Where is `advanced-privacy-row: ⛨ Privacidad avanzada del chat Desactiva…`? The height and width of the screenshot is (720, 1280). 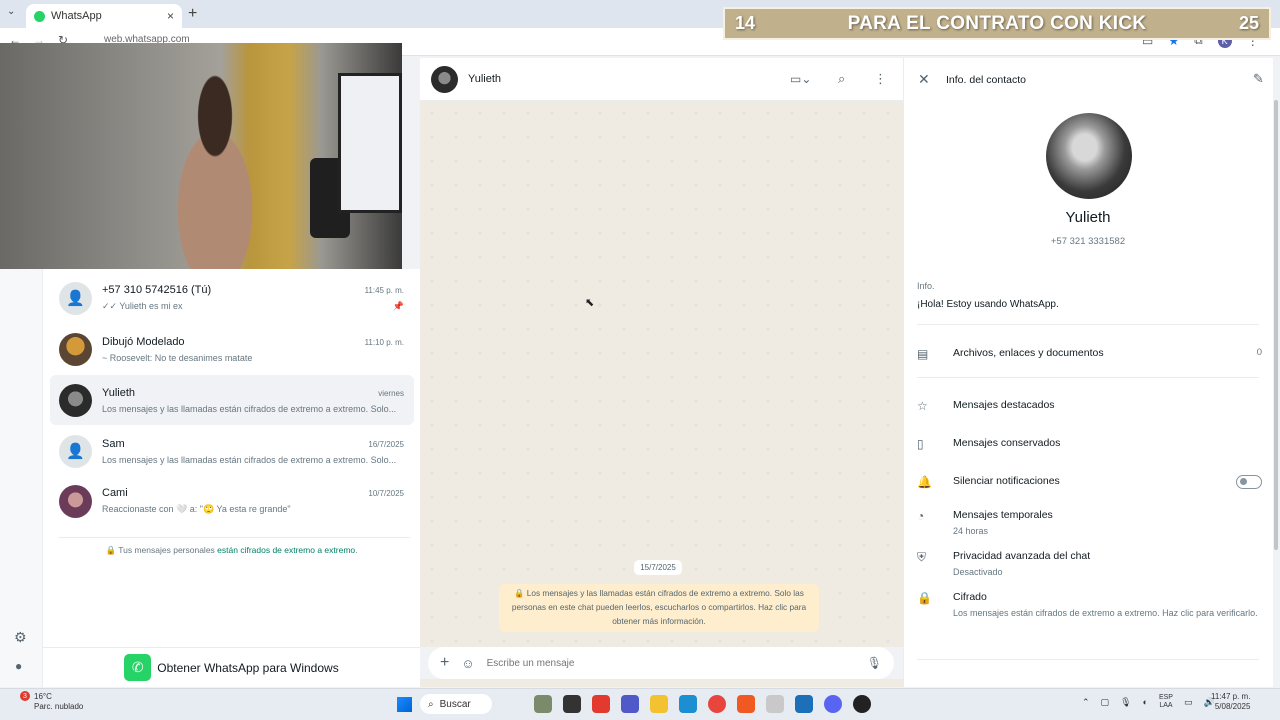
advanced-privacy-row: ⛨ Privacidad avanzada del chat Desactiva… is located at coordinates (1089, 564).